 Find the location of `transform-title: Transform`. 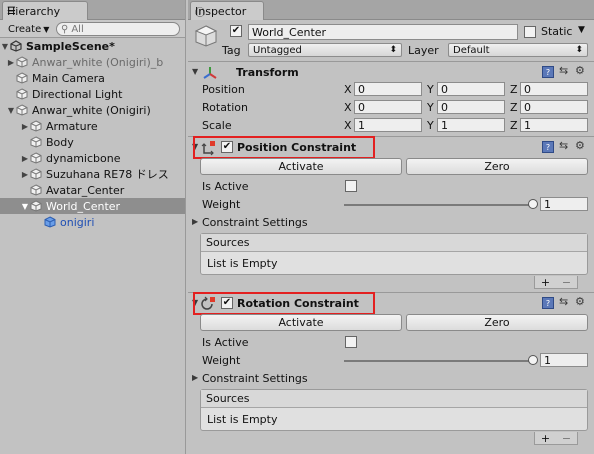

transform-title: Transform is located at coordinates (267, 72).